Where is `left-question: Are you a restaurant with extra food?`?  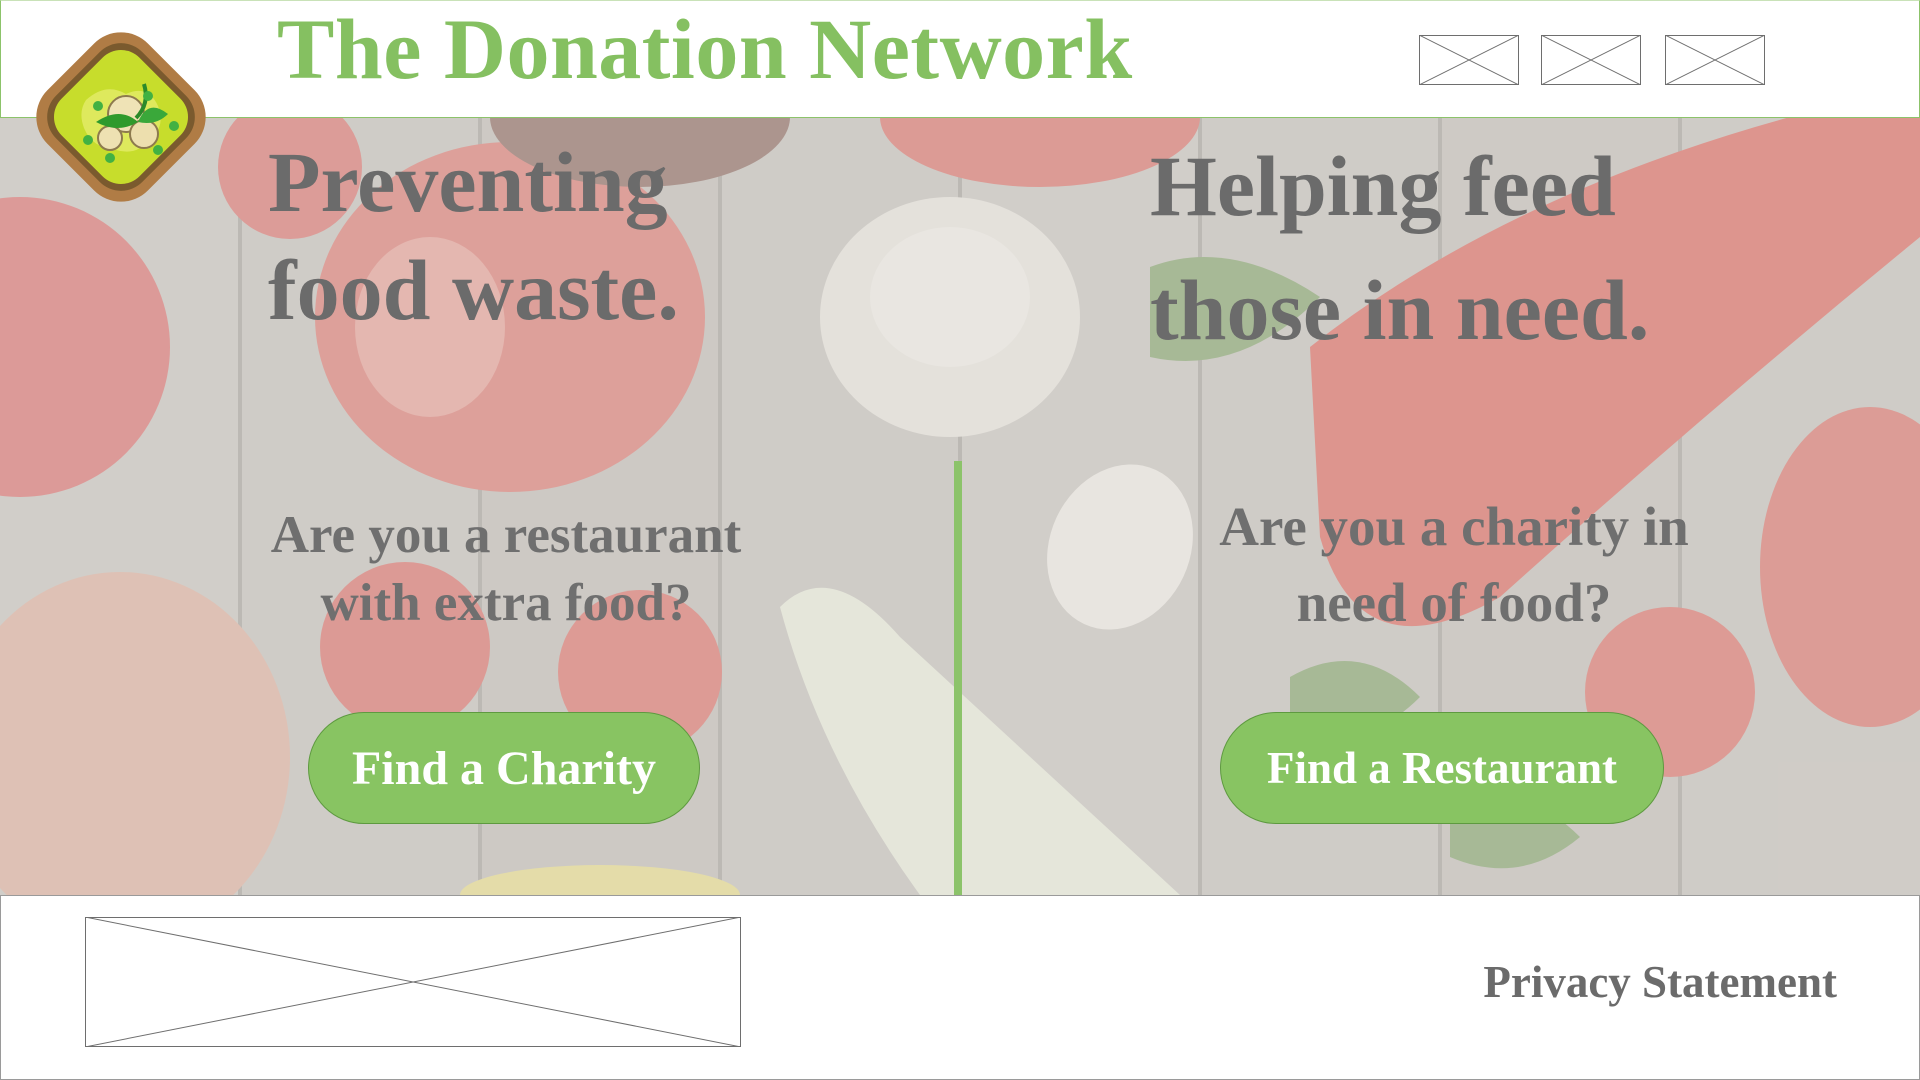
left-question: Are you a restaurant with extra food? is located at coordinates (506, 569).